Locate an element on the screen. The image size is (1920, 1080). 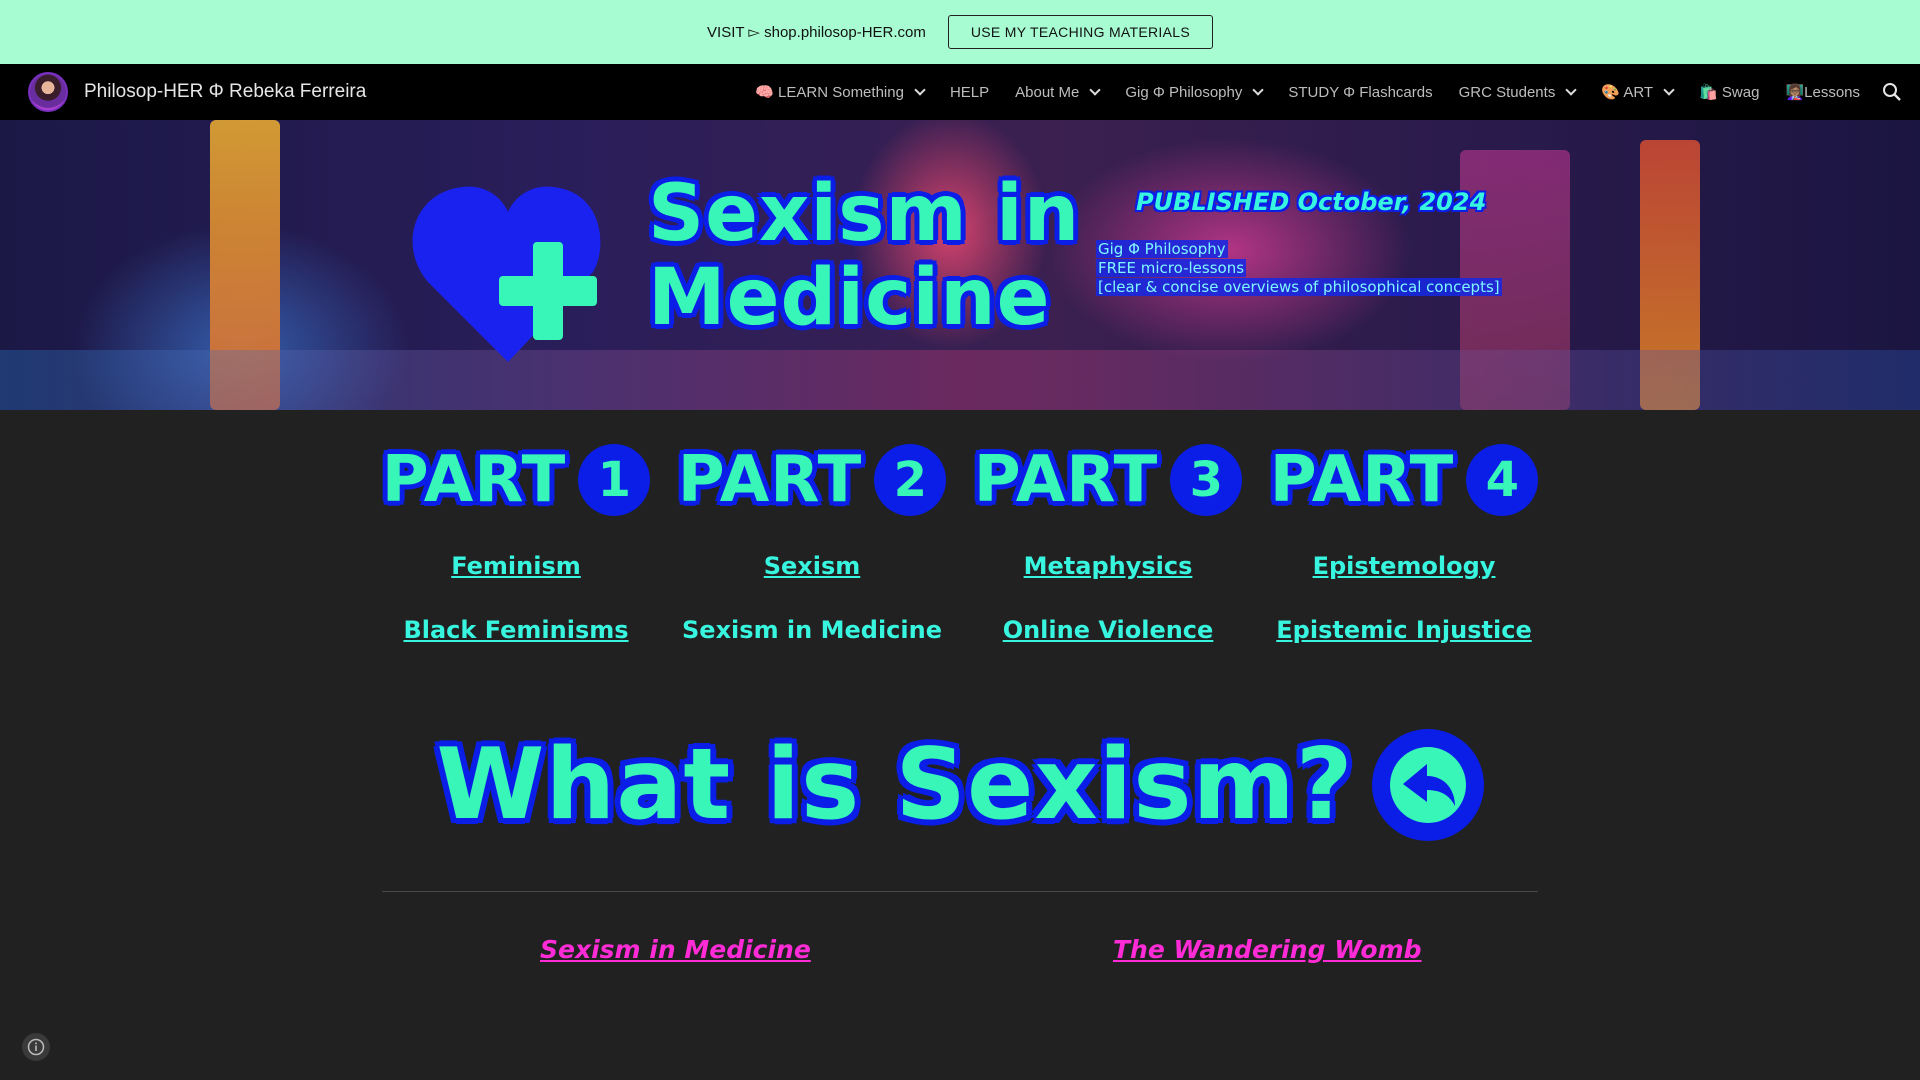
site-title: Philosop-HER Φ Rebeka Ferreira is located at coordinates (225, 92).